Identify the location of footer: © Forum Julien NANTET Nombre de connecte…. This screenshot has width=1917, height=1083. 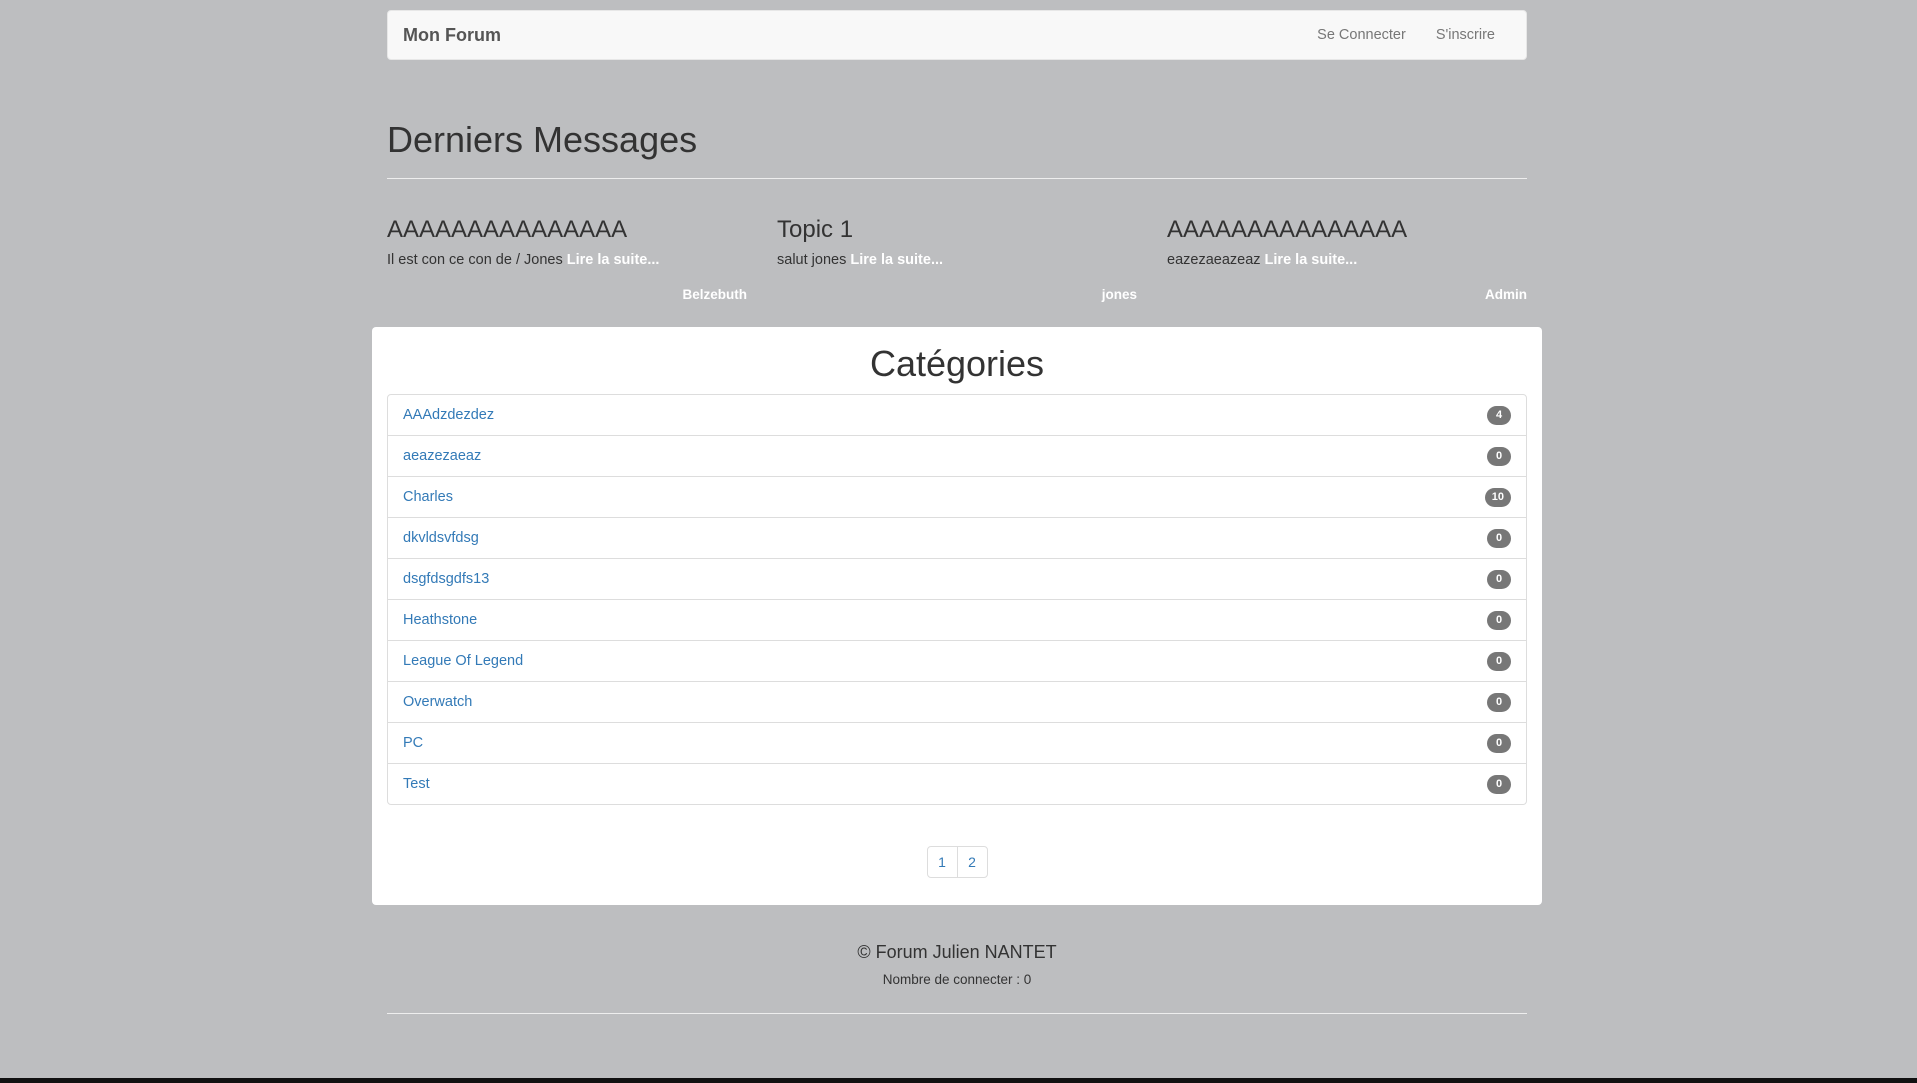
(957, 977).